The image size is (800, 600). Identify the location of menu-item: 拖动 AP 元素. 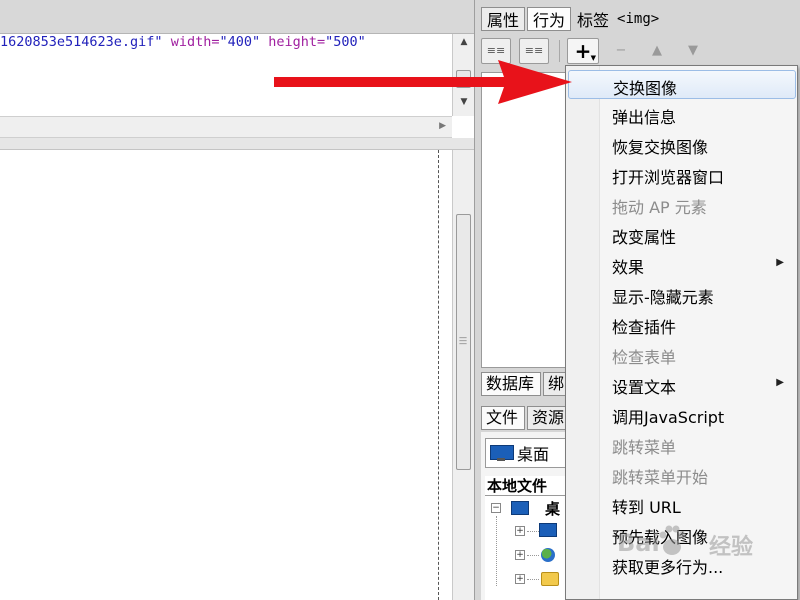
(682, 204).